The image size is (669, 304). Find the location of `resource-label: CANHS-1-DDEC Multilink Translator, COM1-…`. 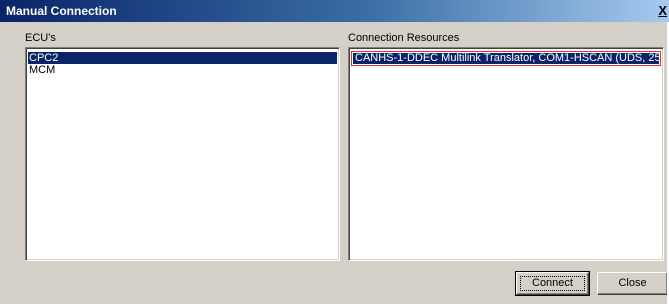

resource-label: CANHS-1-DDEC Multilink Translator, COM1-… is located at coordinates (506, 58).